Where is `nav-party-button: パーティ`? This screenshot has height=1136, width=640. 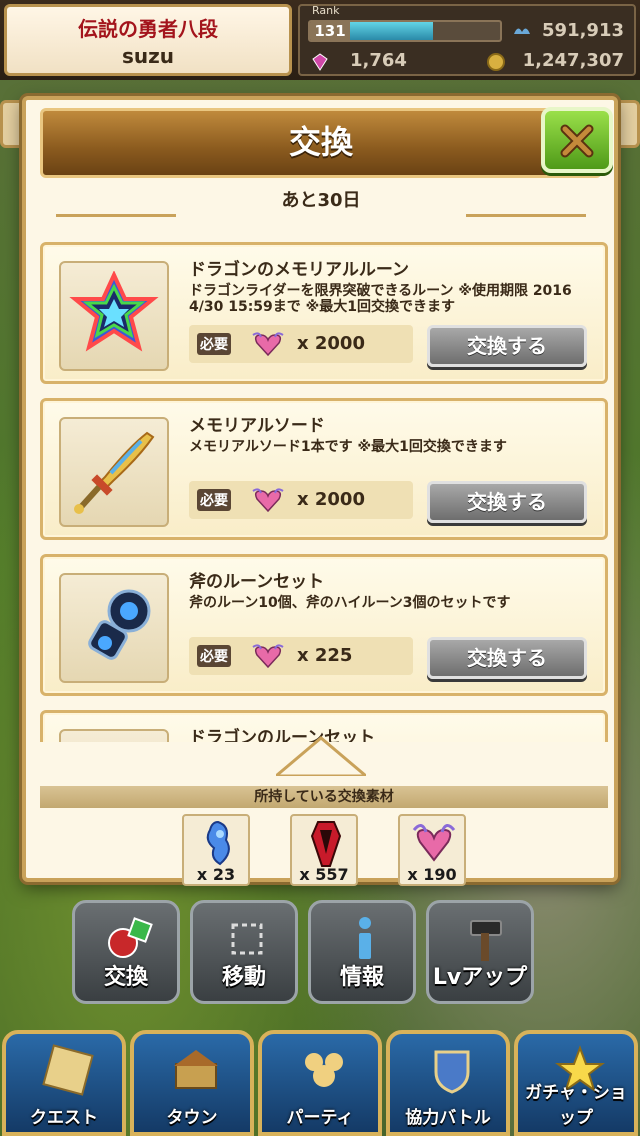 nav-party-button: パーティ is located at coordinates (320, 1083).